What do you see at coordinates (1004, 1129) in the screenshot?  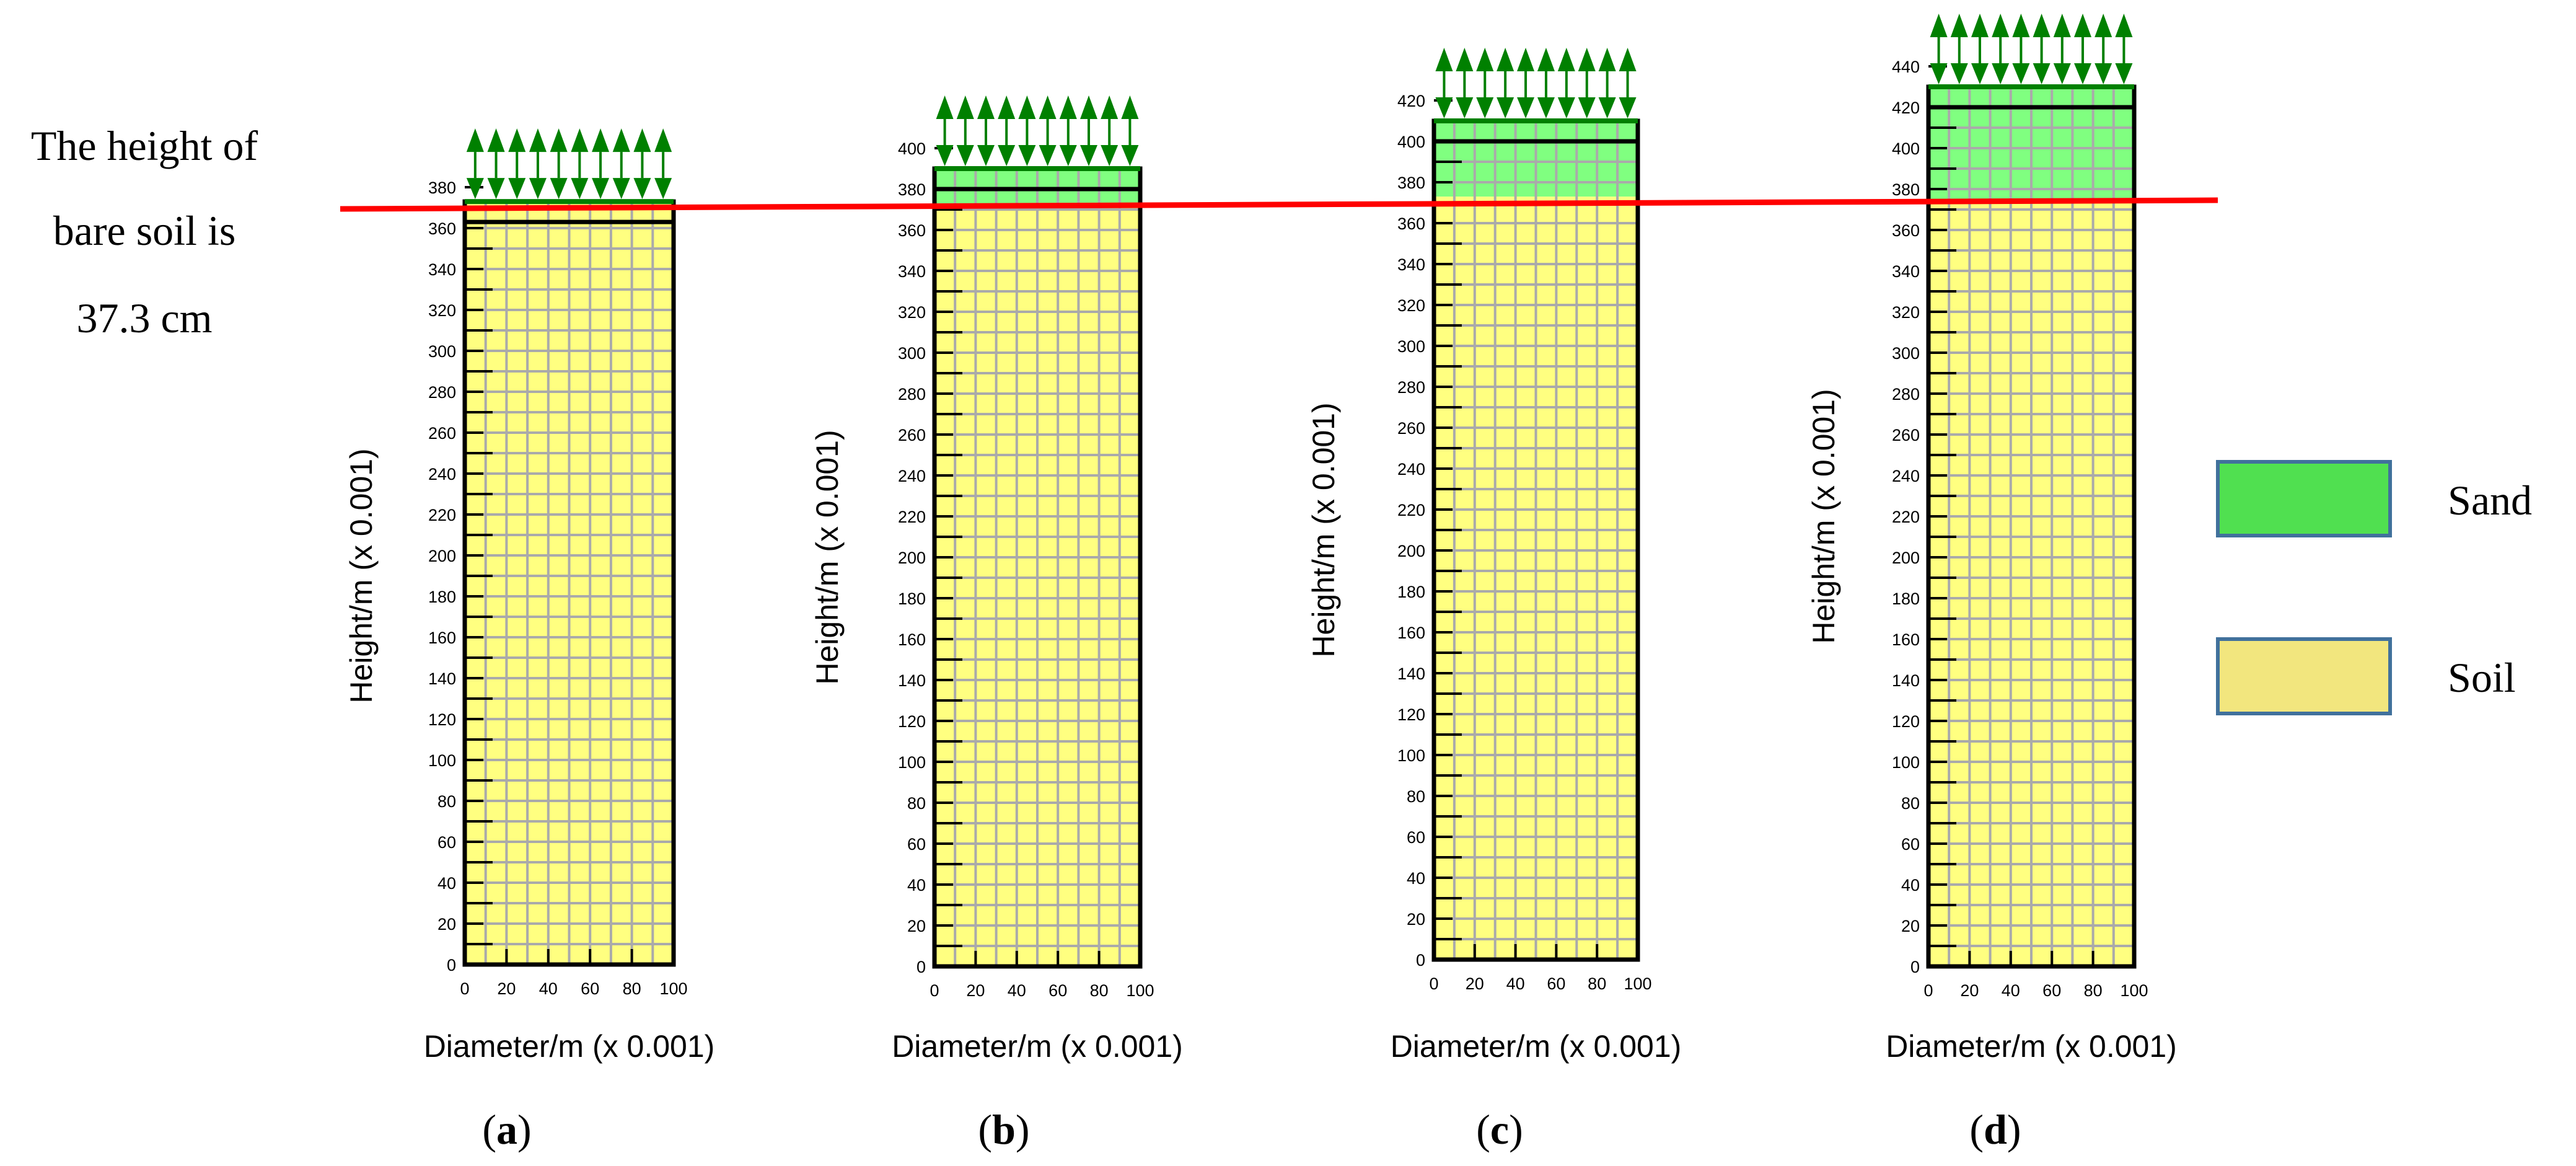 I see `panel-caption: (b)` at bounding box center [1004, 1129].